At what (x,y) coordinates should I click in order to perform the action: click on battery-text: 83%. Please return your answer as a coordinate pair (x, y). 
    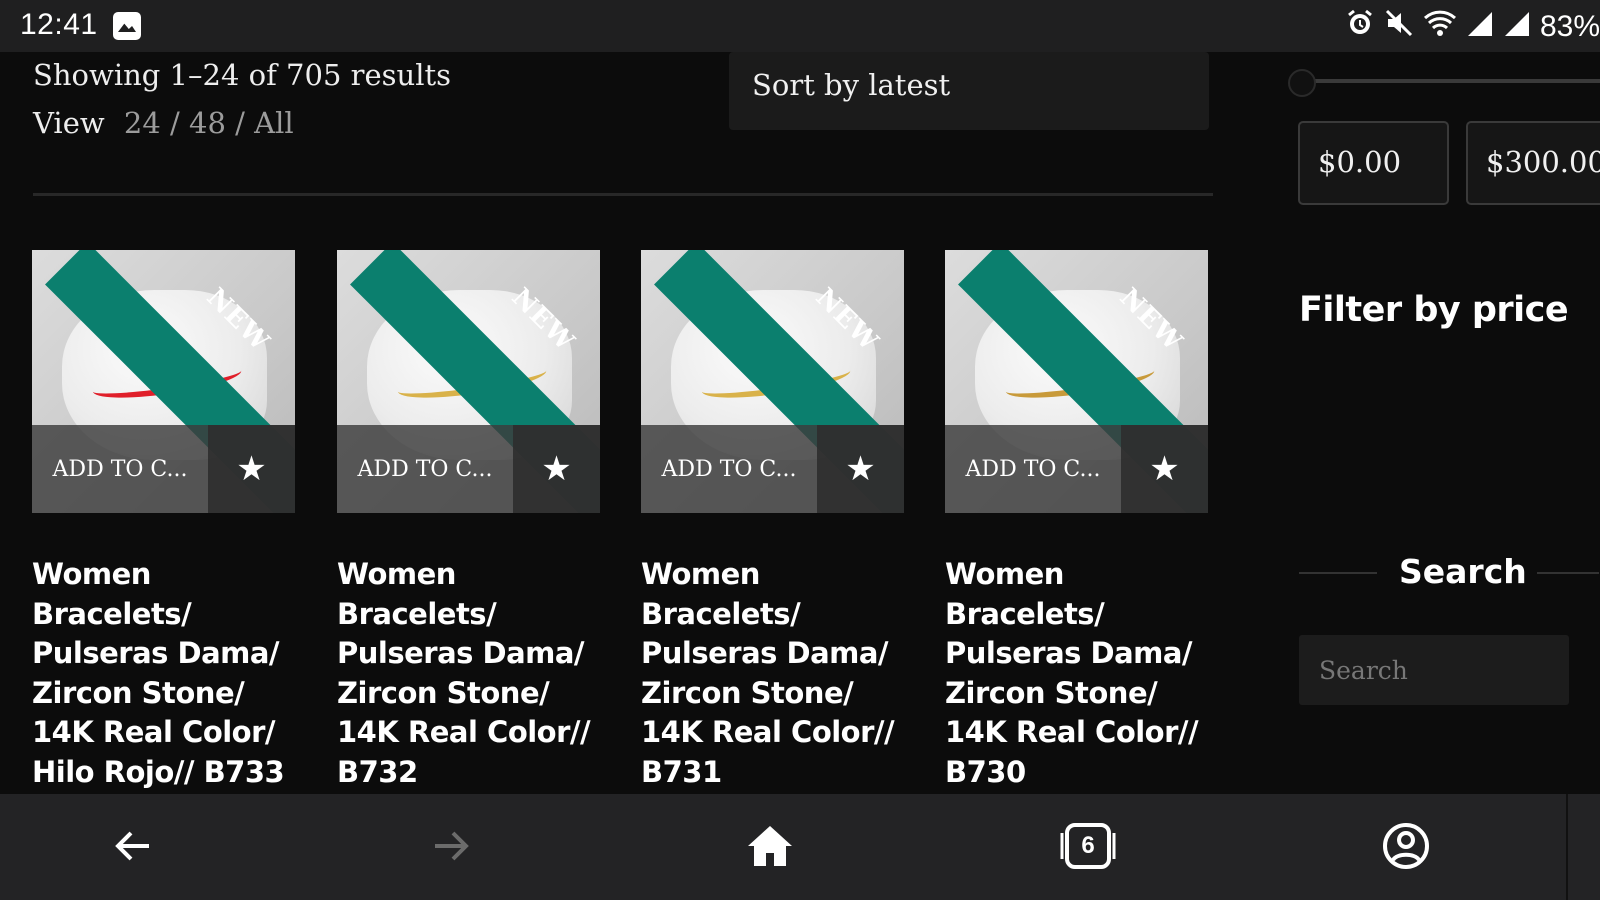
    Looking at the image, I should click on (1569, 26).